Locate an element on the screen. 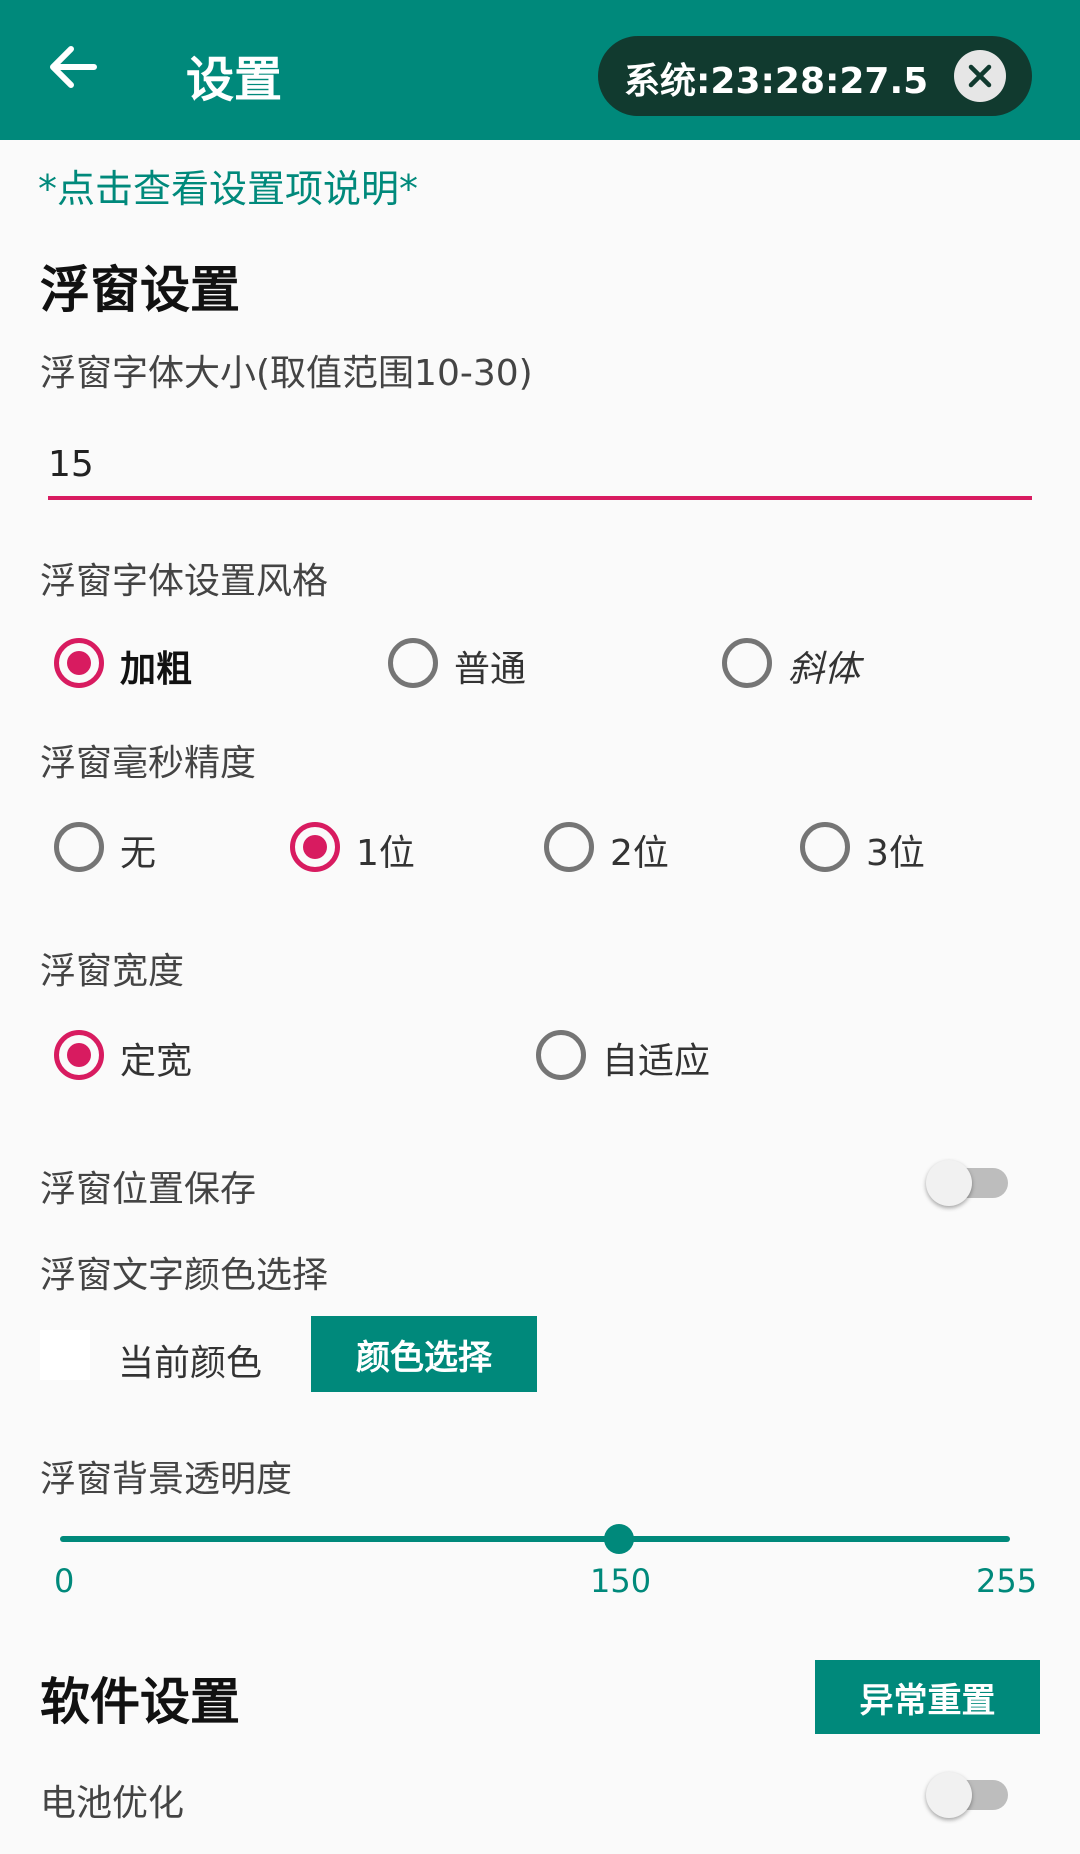 The width and height of the screenshot is (1080, 1854). font-style-bold-label: 加粗 is located at coordinates (156, 669).